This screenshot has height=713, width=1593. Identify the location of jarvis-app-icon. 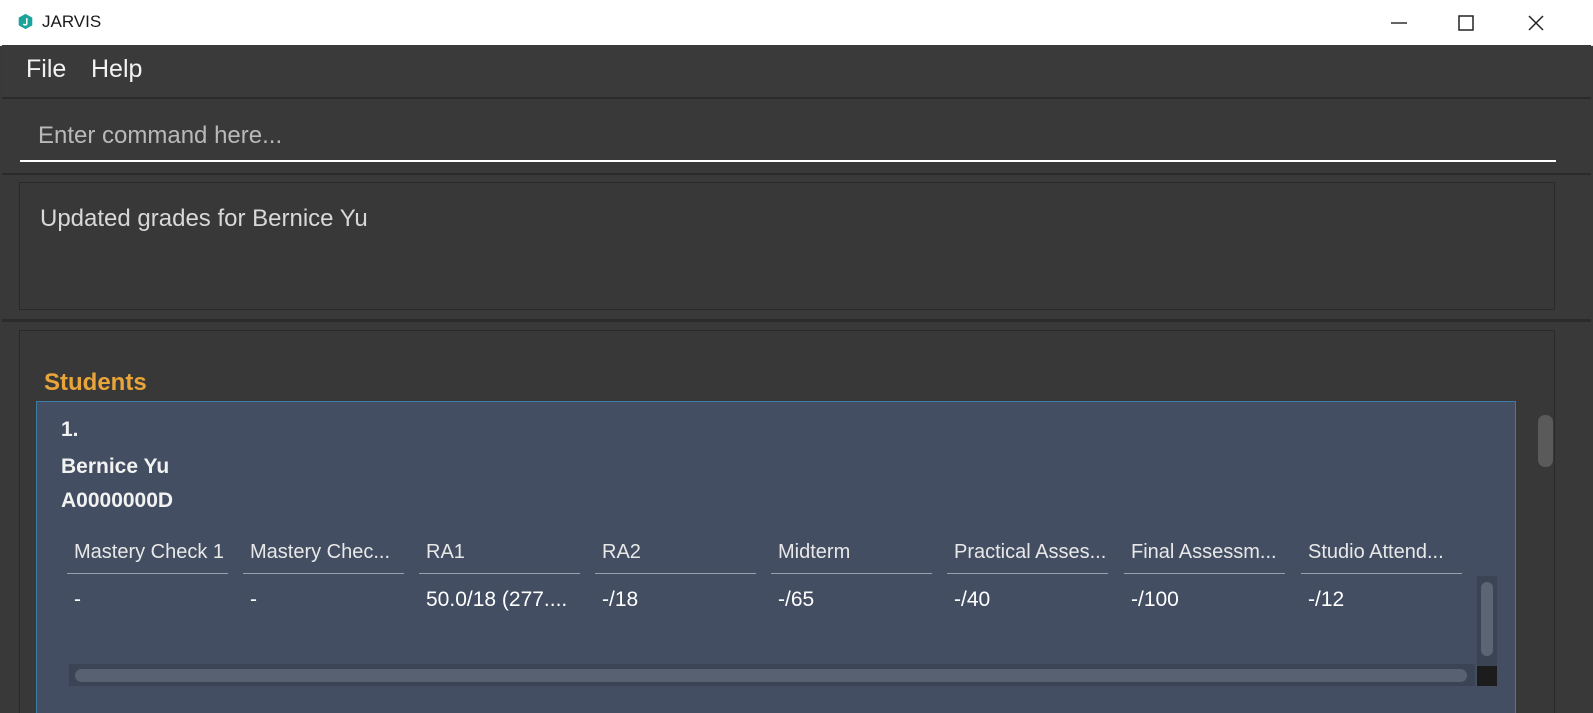
(25, 21).